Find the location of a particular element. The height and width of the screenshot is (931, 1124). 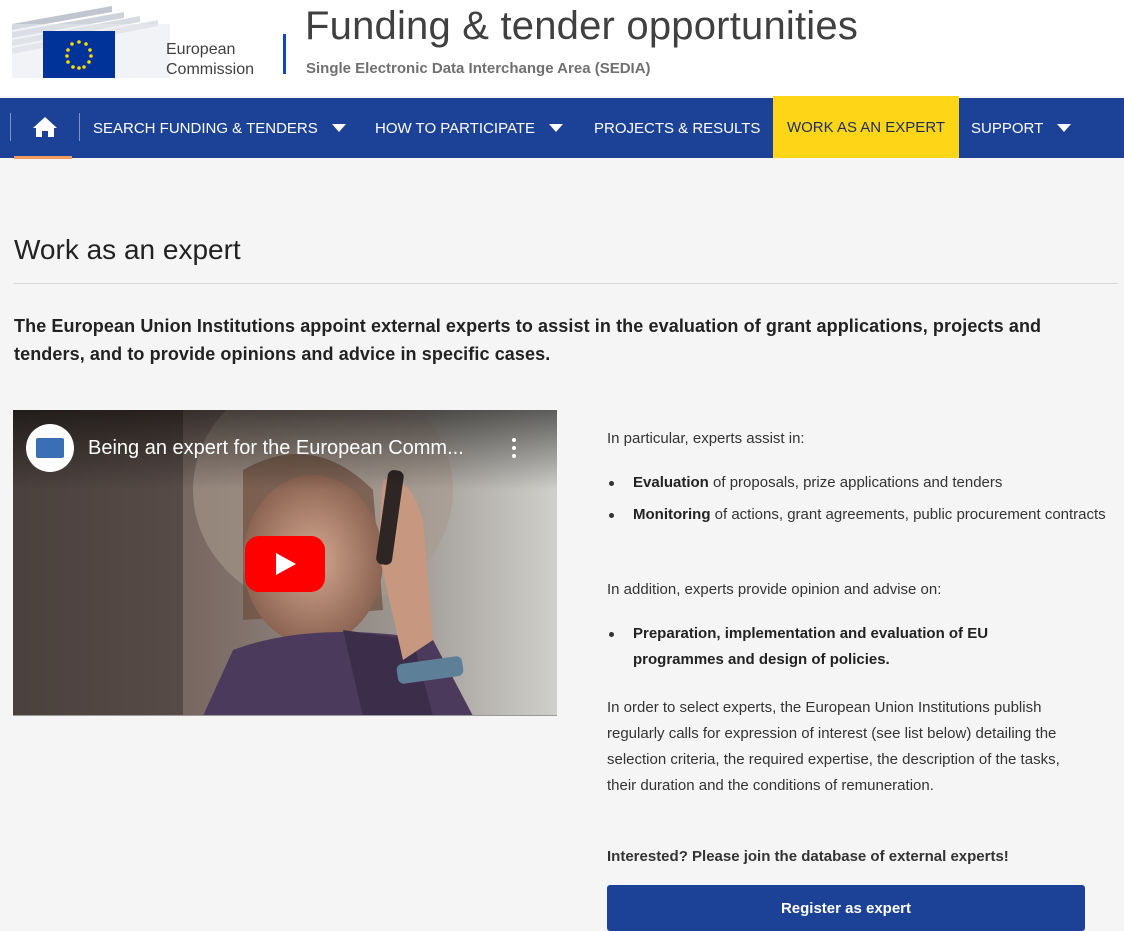

european-commission-logo is located at coordinates (91, 42).